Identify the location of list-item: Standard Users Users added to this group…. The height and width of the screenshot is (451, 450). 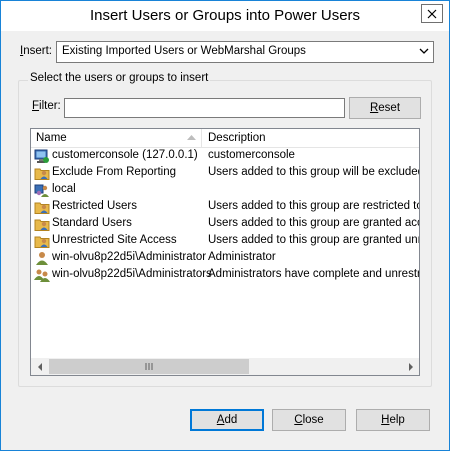
(225, 224).